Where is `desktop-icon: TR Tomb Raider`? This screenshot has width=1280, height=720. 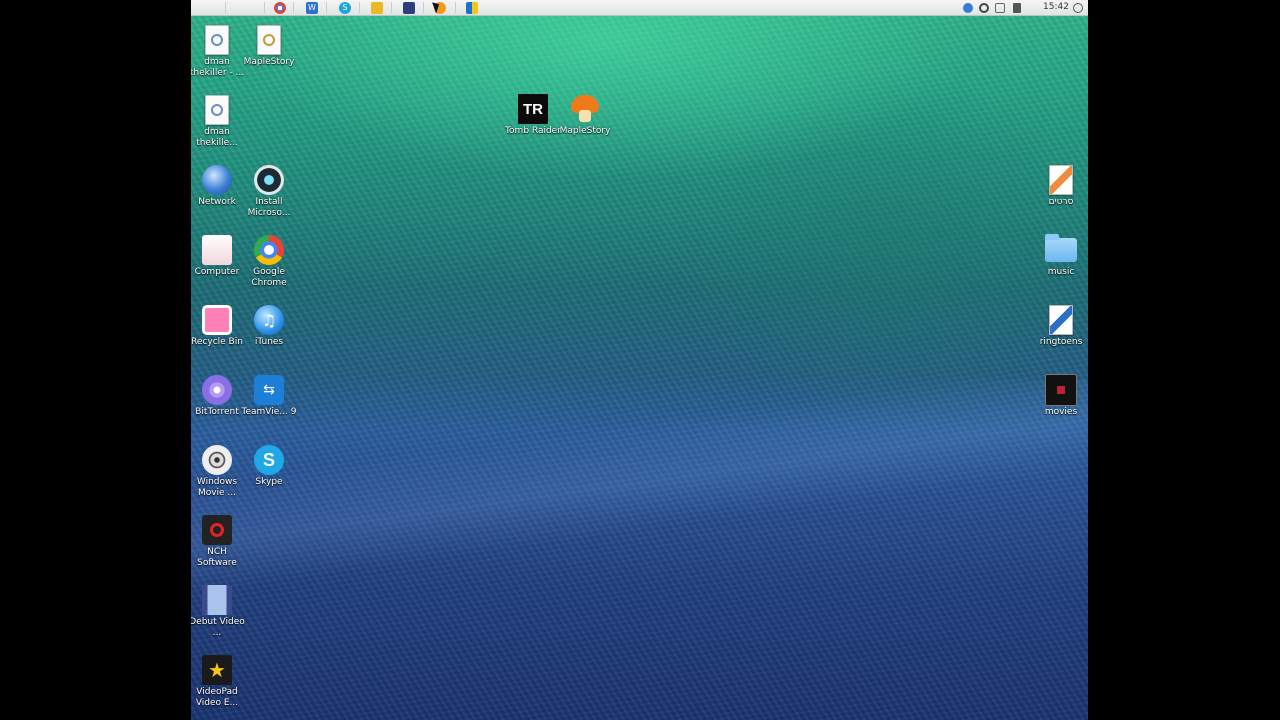 desktop-icon: TR Tomb Raider is located at coordinates (533, 115).